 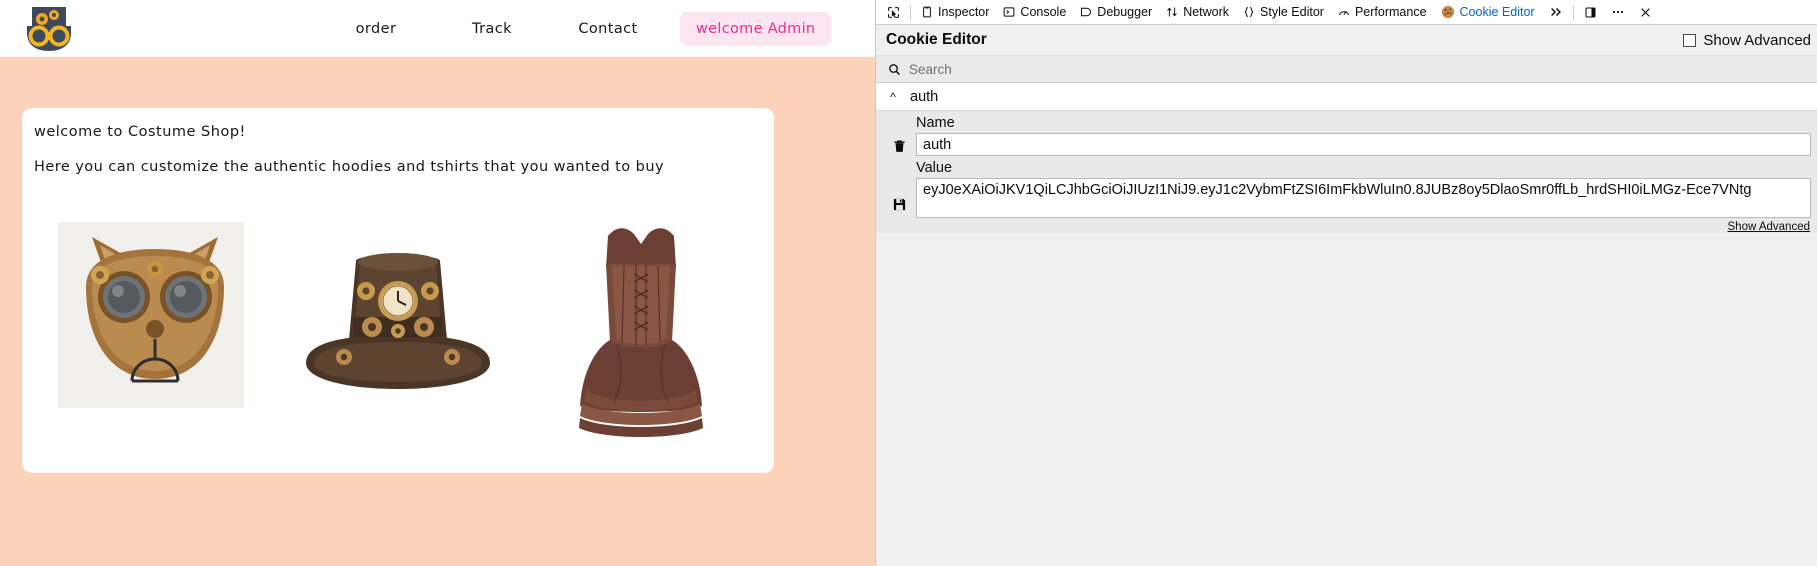 I want to click on tab-debugger: Debugger, so click(x=1116, y=12).